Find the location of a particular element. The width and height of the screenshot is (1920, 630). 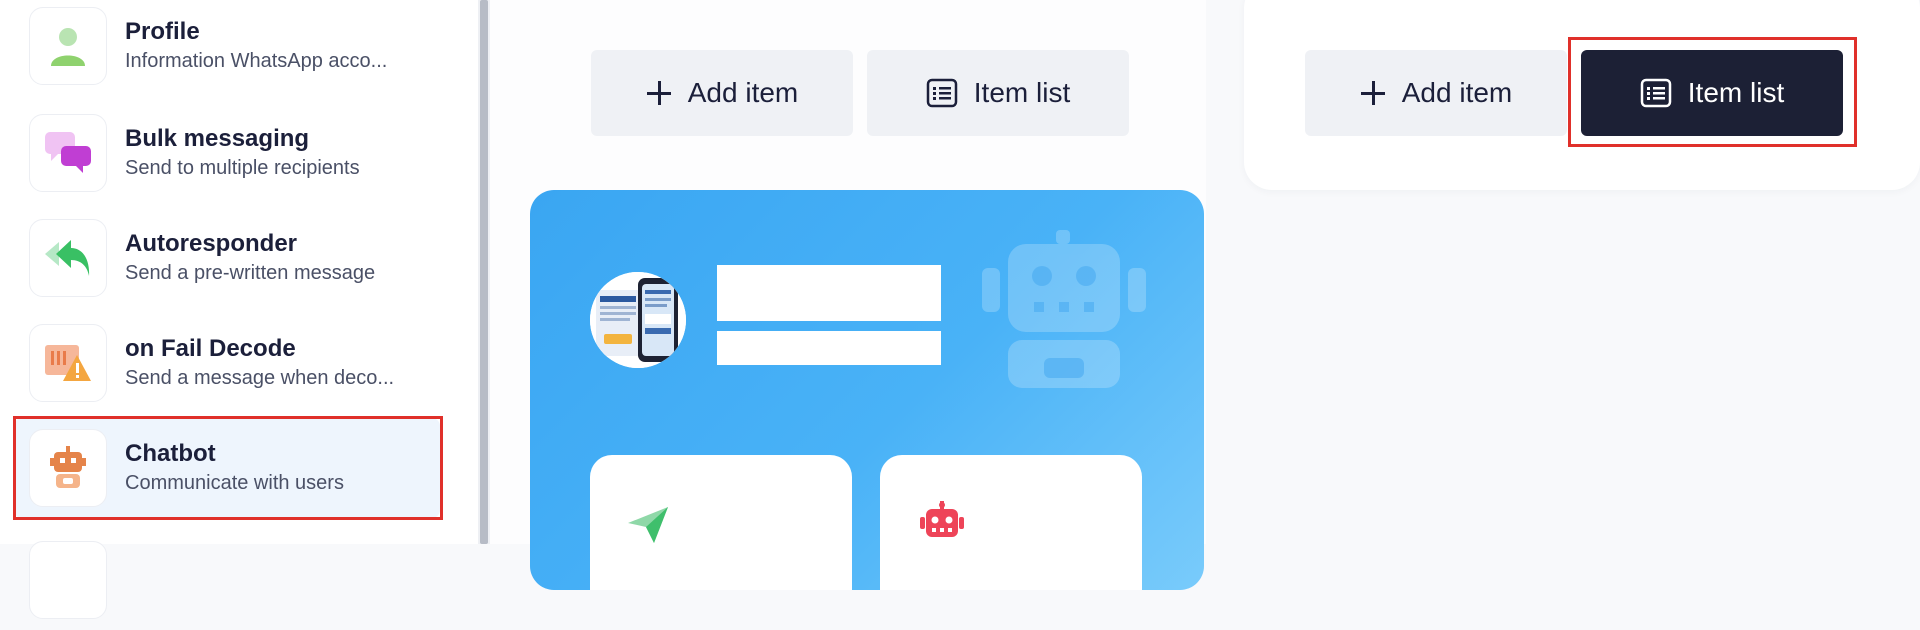

robot-watermark-icon is located at coordinates (1064, 309).